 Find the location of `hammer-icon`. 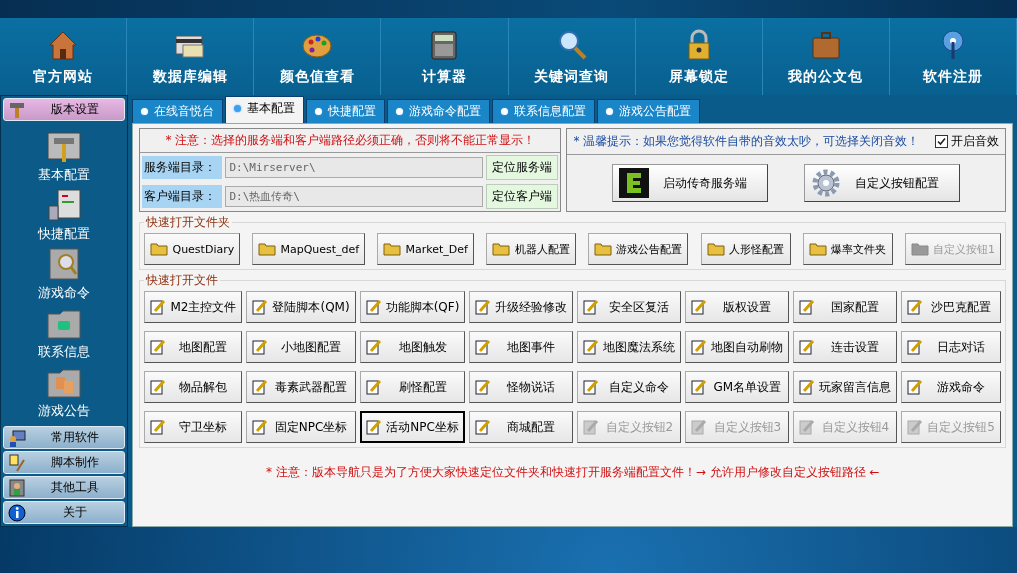

hammer-icon is located at coordinates (64, 146).